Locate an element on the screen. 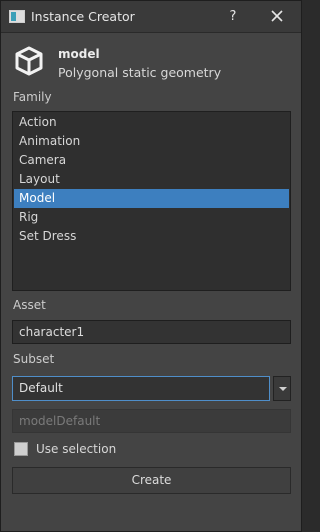 The height and width of the screenshot is (532, 320). subset-result-field: modelDefault is located at coordinates (151, 421).